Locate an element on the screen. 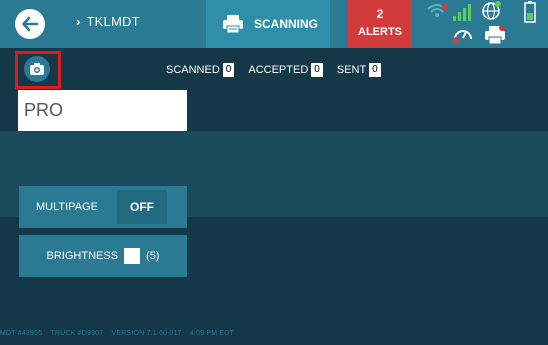  tab-scanning-label: SCANNING is located at coordinates (286, 24).